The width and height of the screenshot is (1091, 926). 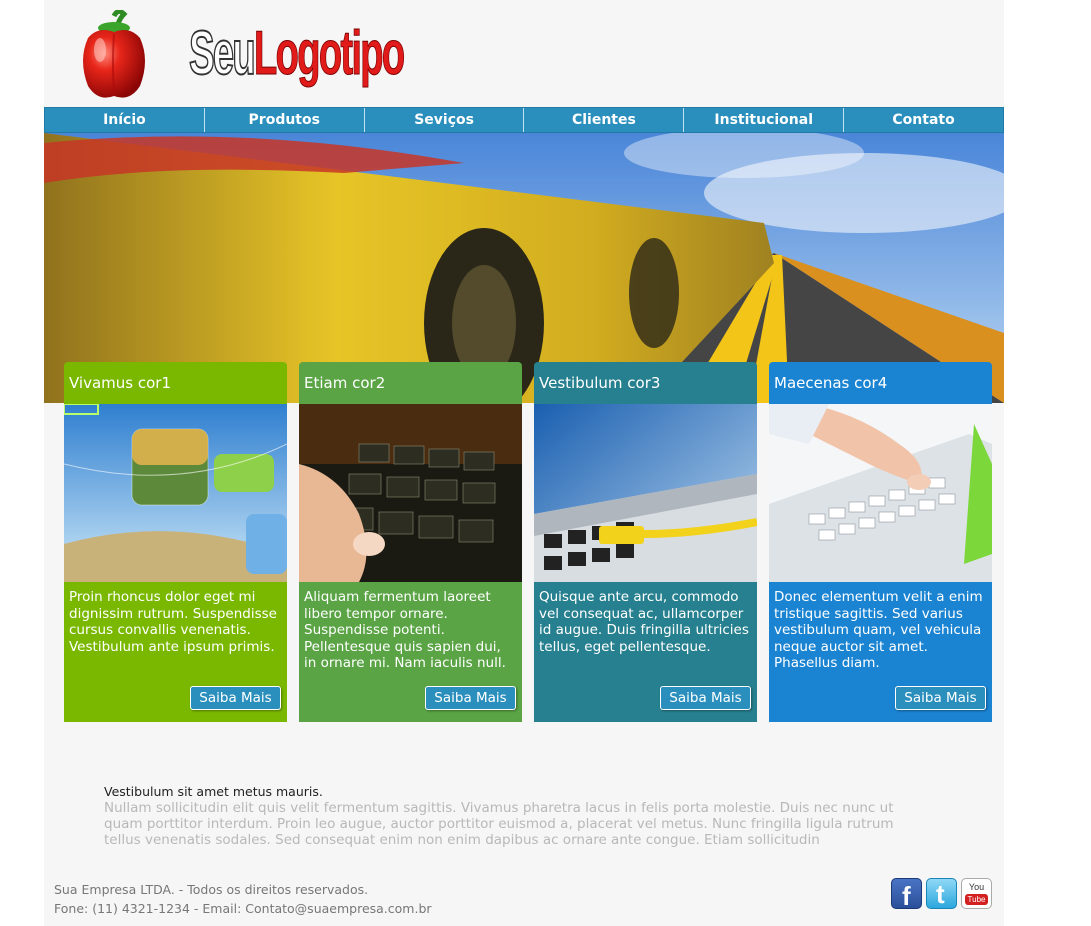 What do you see at coordinates (445, 120) in the screenshot?
I see `nav-item-servicos: Seviços` at bounding box center [445, 120].